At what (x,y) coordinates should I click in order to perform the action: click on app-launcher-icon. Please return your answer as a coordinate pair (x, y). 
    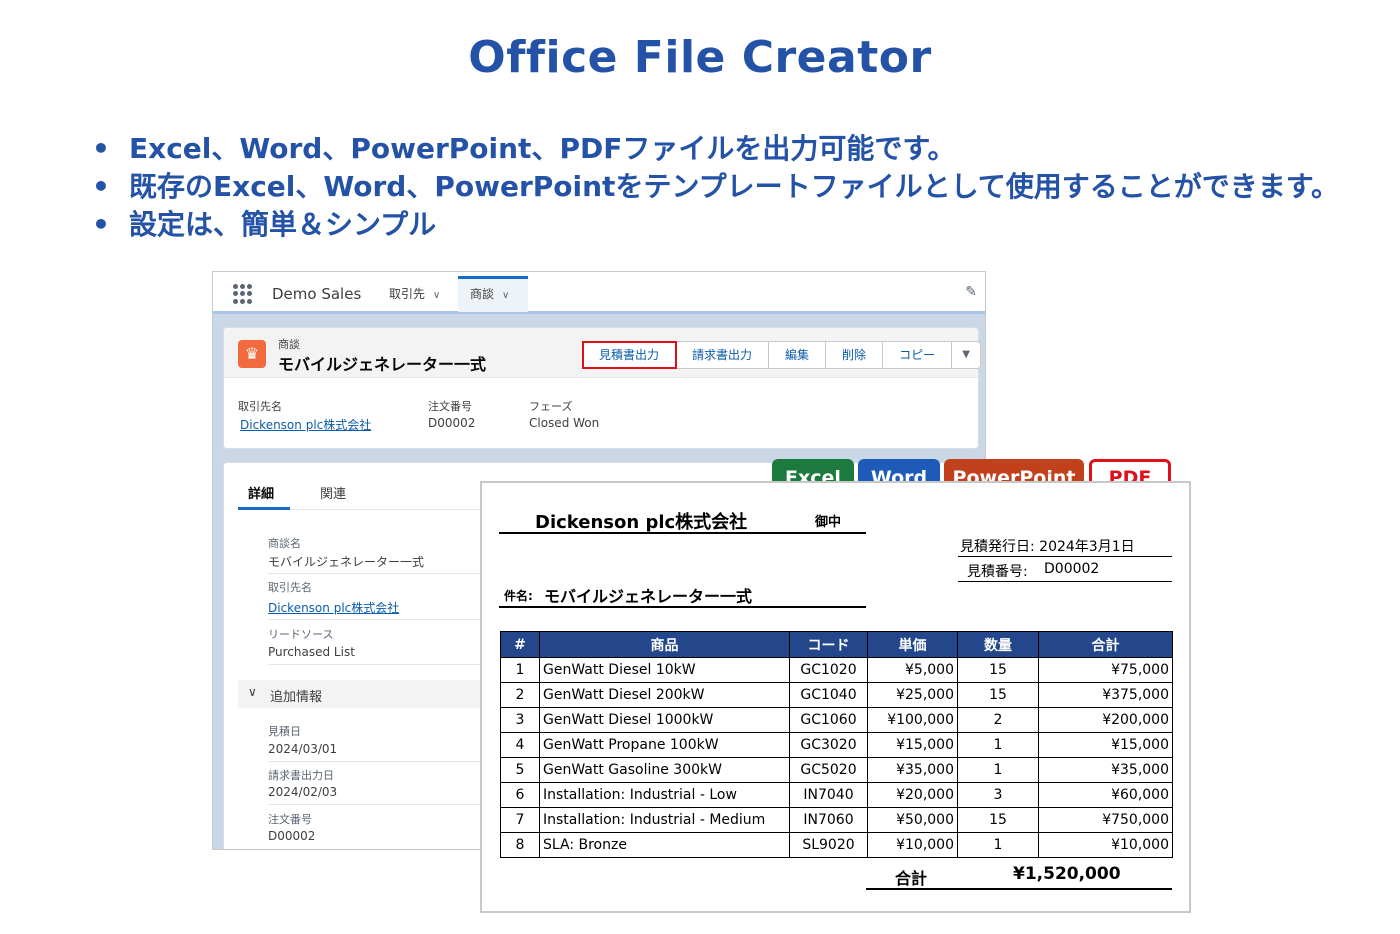
    Looking at the image, I should click on (243, 294).